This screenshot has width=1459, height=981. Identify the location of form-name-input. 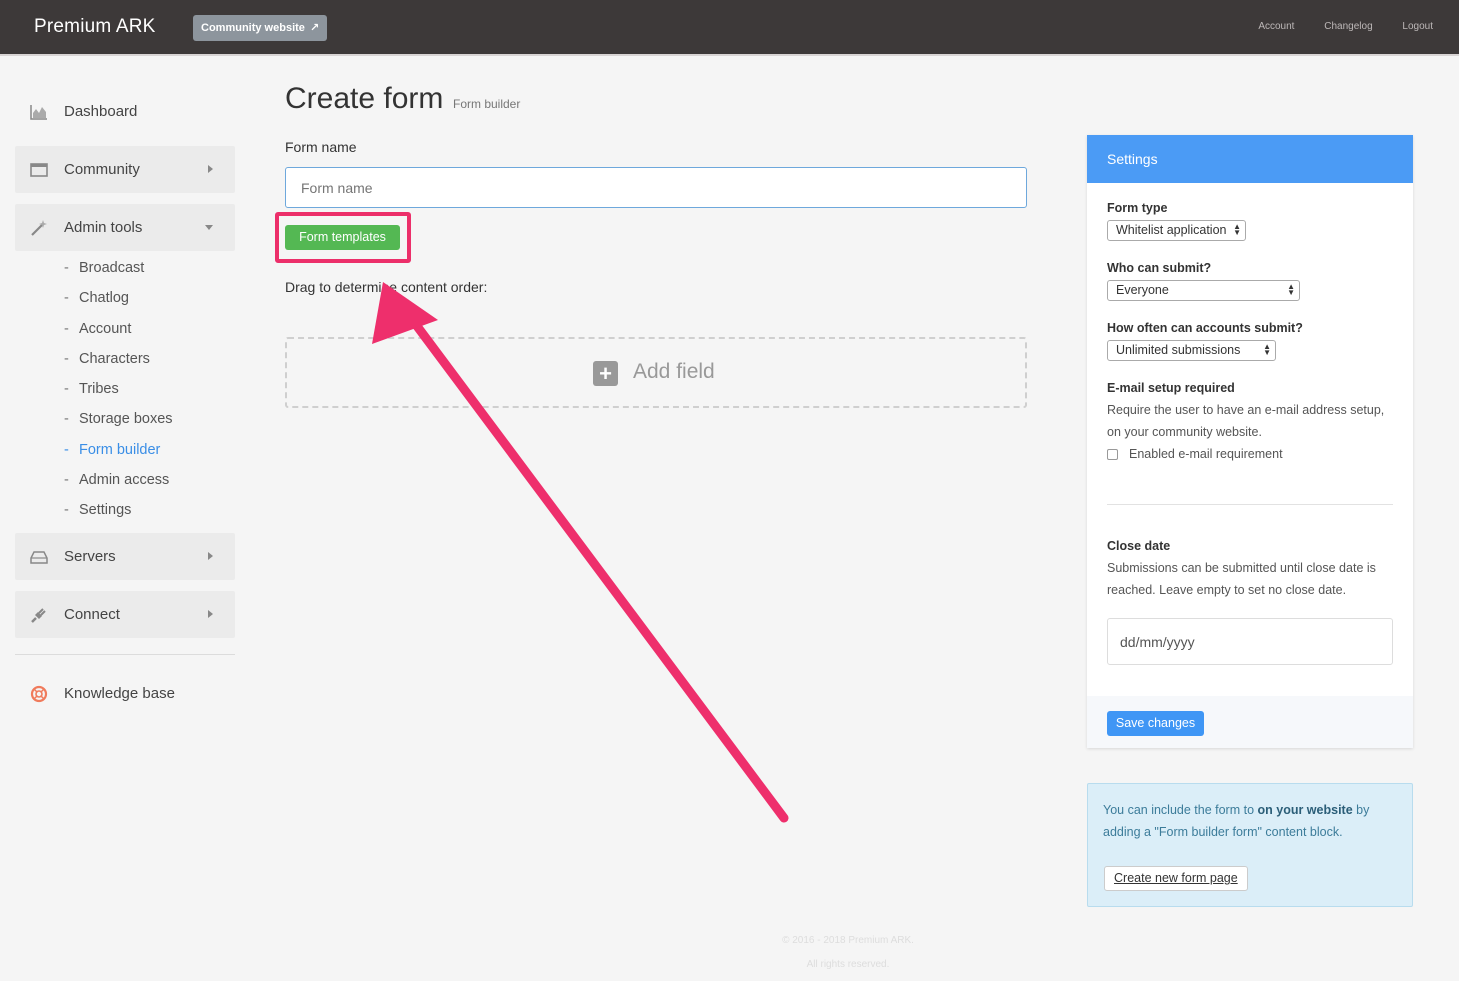
(656, 187).